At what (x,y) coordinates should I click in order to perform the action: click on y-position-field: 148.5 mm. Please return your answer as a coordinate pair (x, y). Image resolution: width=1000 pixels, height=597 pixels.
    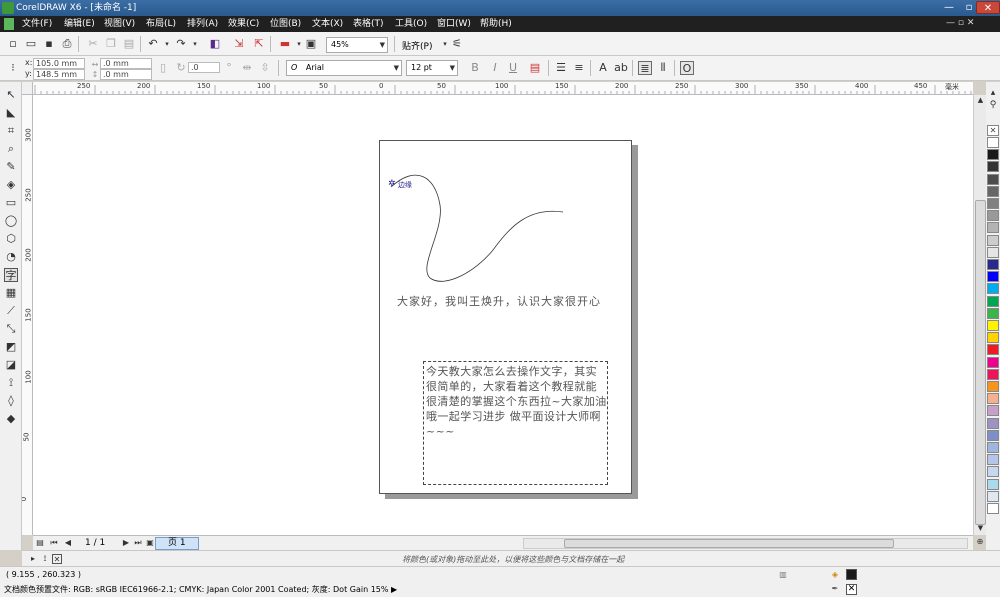
    Looking at the image, I should click on (59, 74).